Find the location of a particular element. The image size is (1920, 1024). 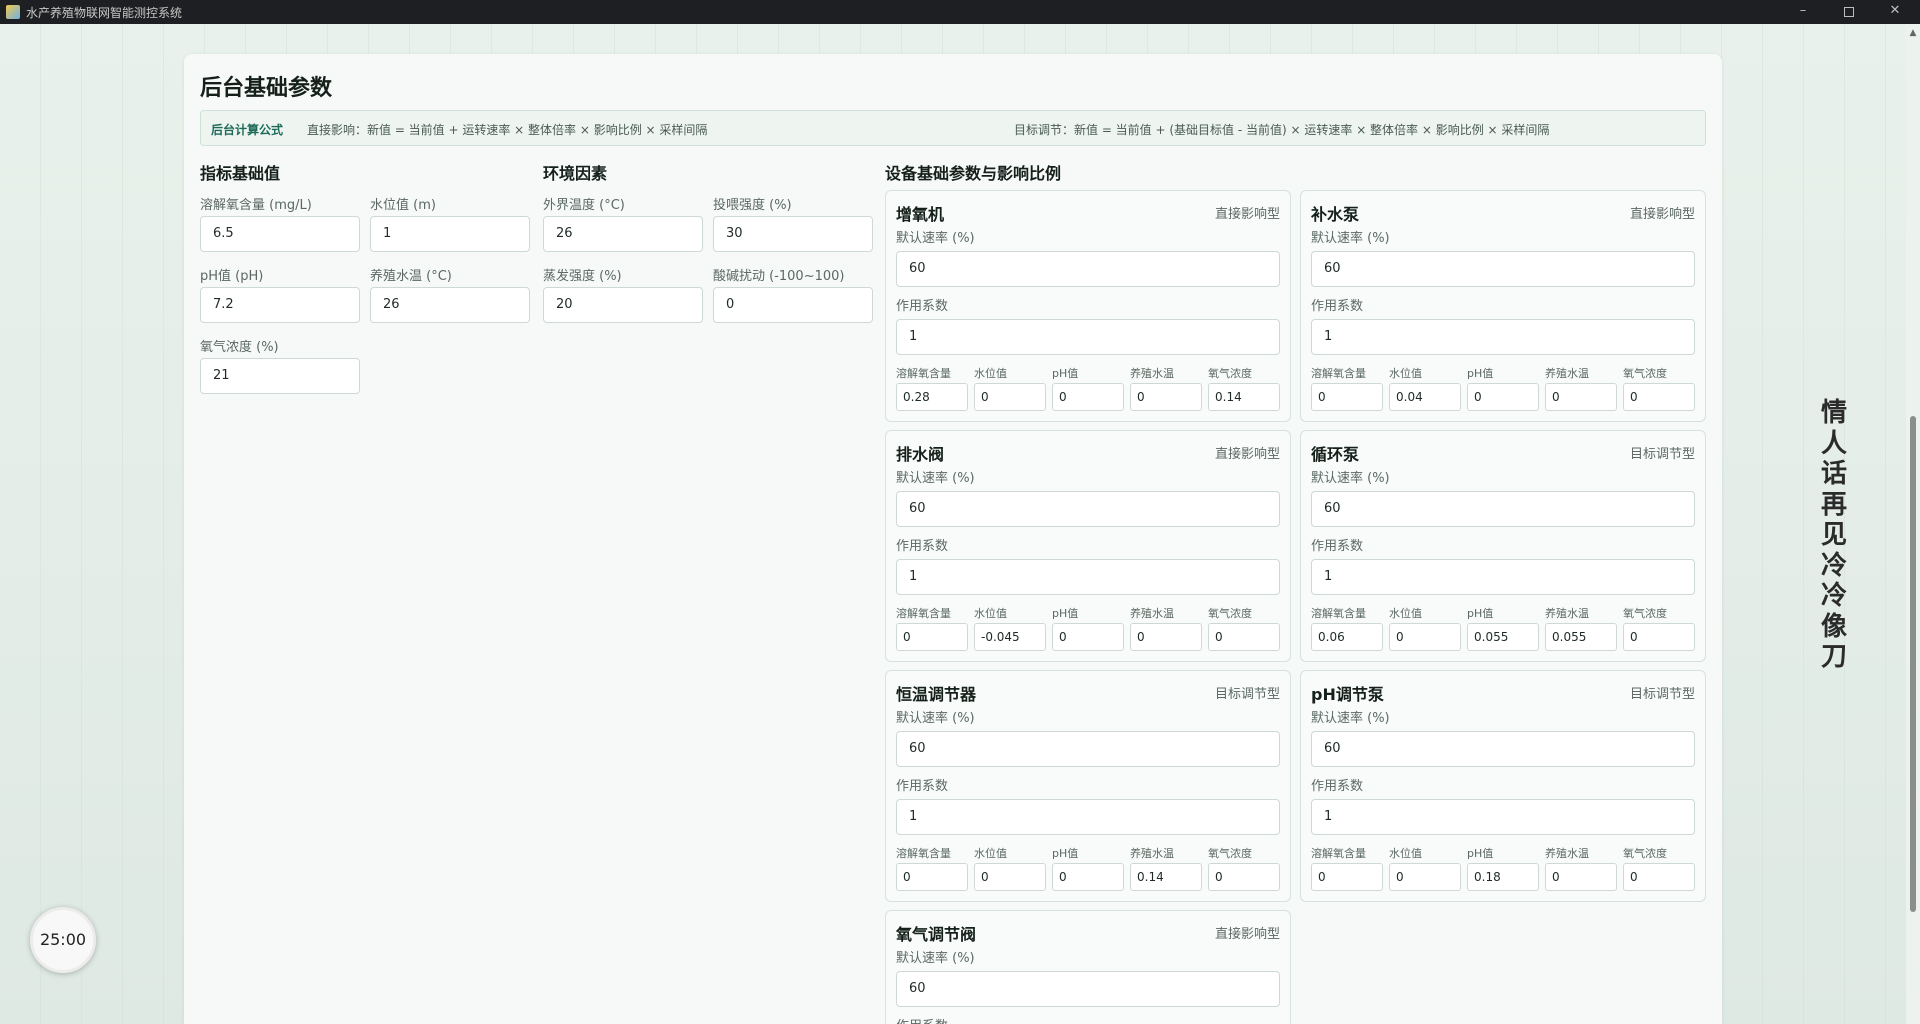

impact-input: -0.045 is located at coordinates (1010, 637).